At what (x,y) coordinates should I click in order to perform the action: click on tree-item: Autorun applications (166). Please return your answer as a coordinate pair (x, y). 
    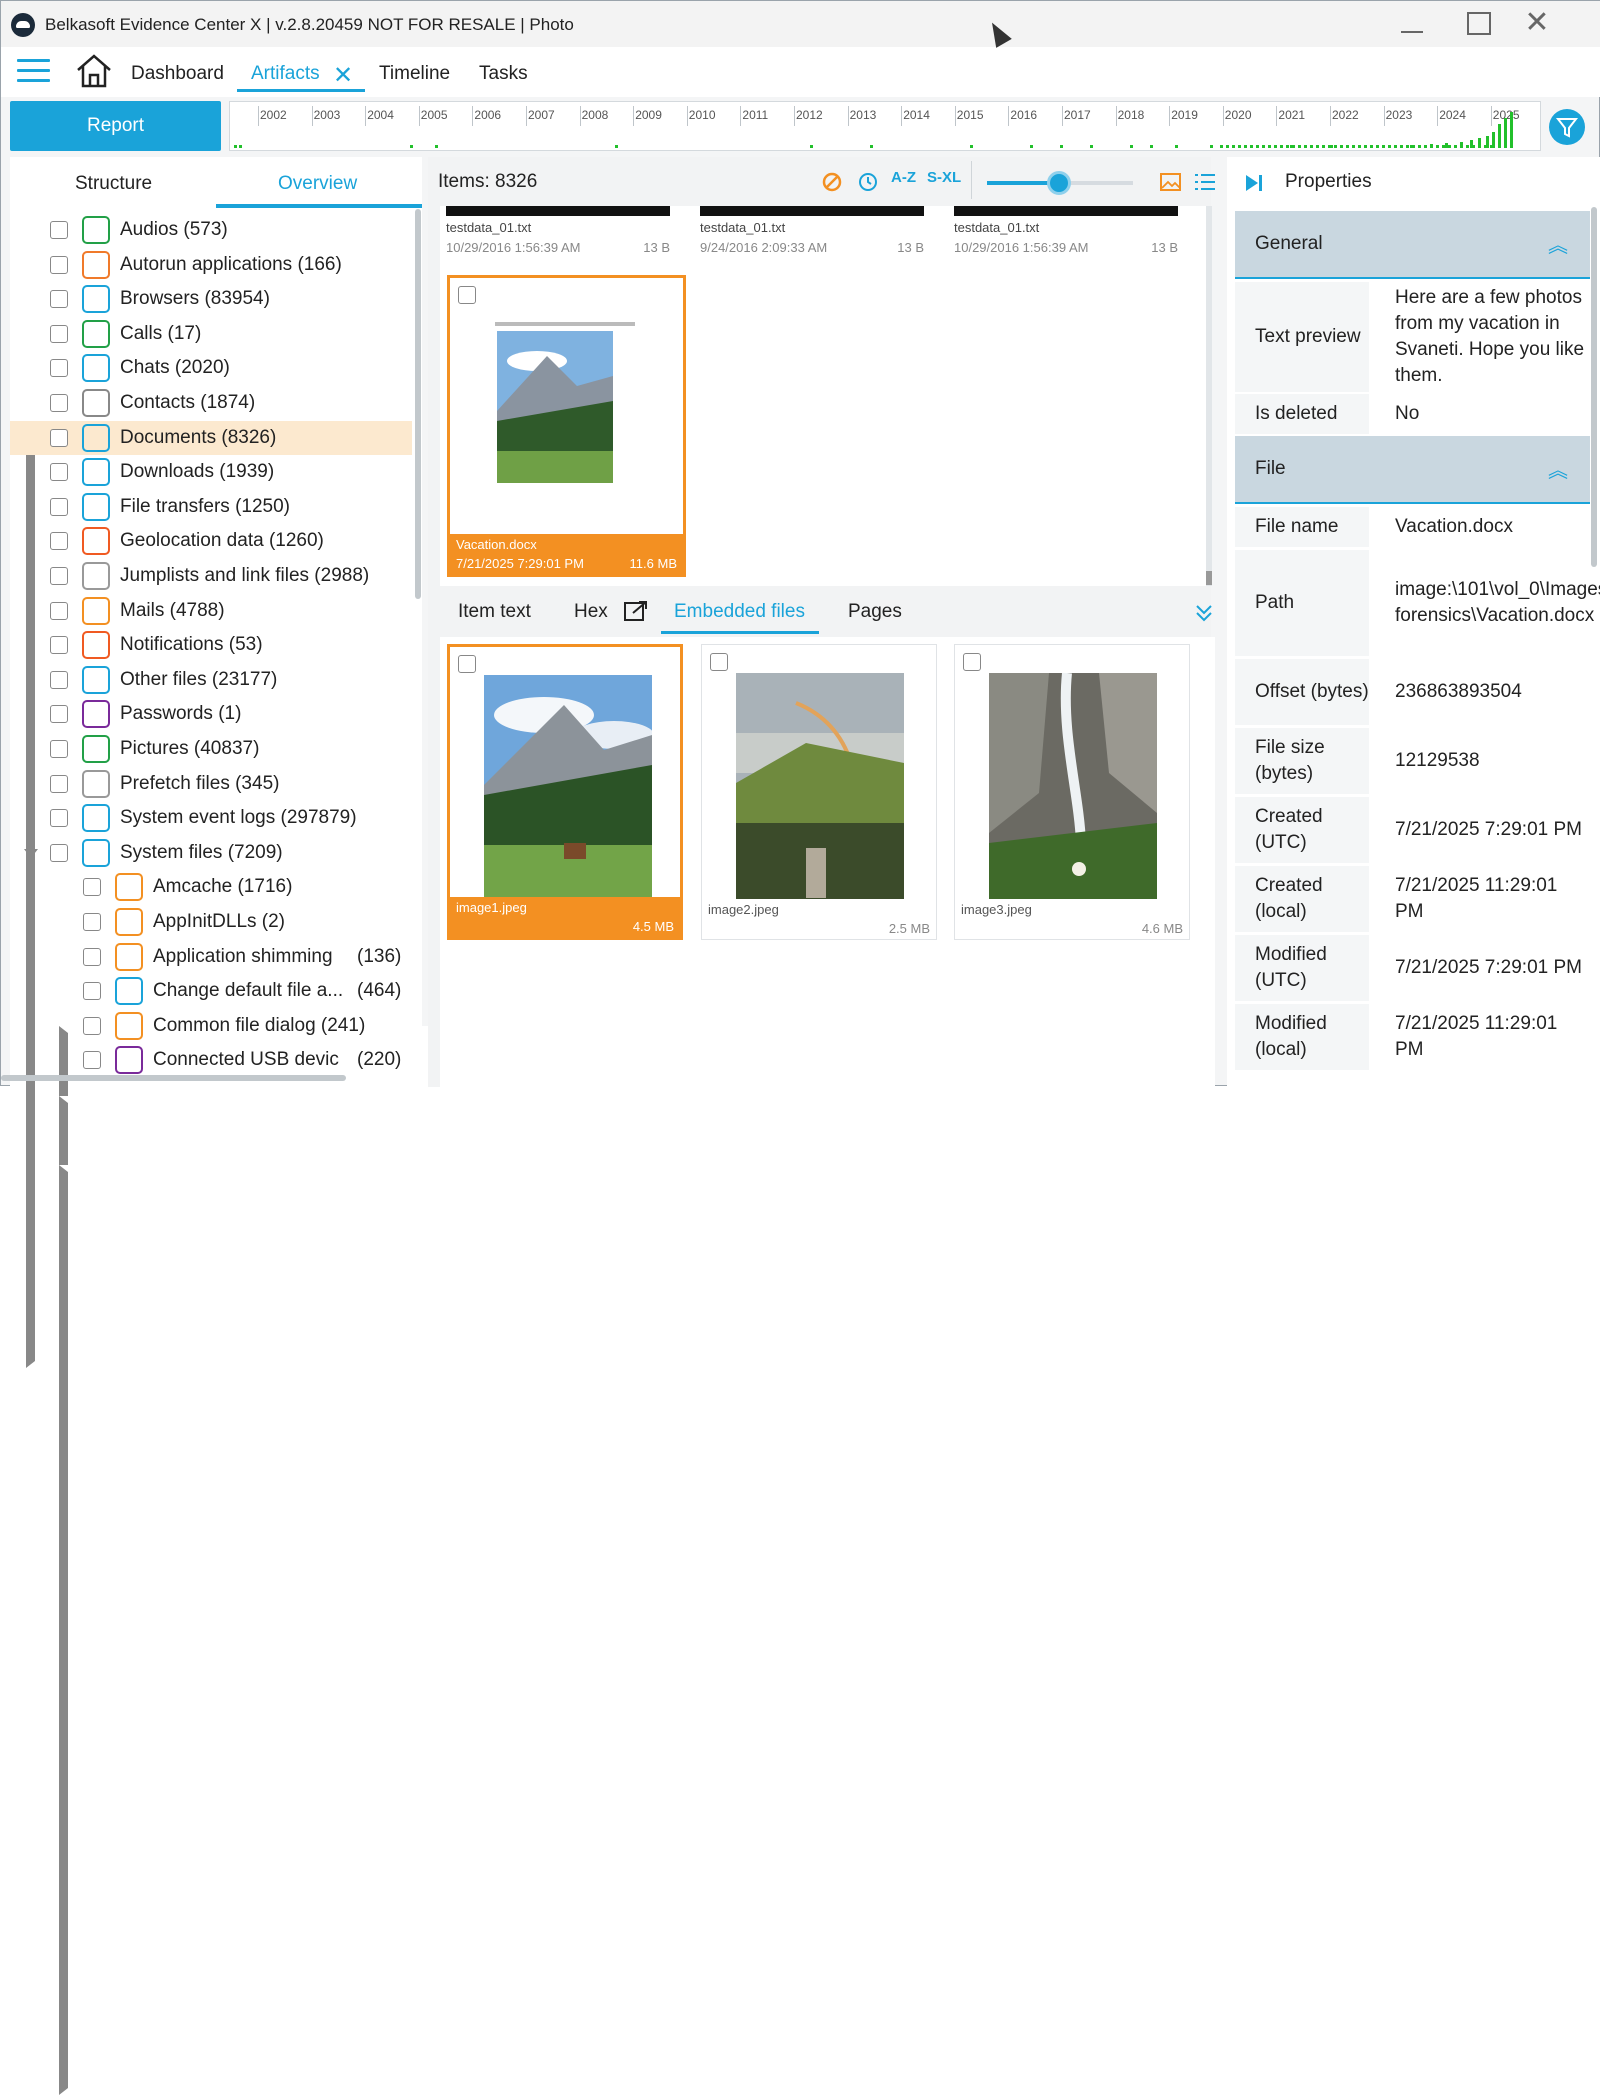
    Looking at the image, I should click on (211, 265).